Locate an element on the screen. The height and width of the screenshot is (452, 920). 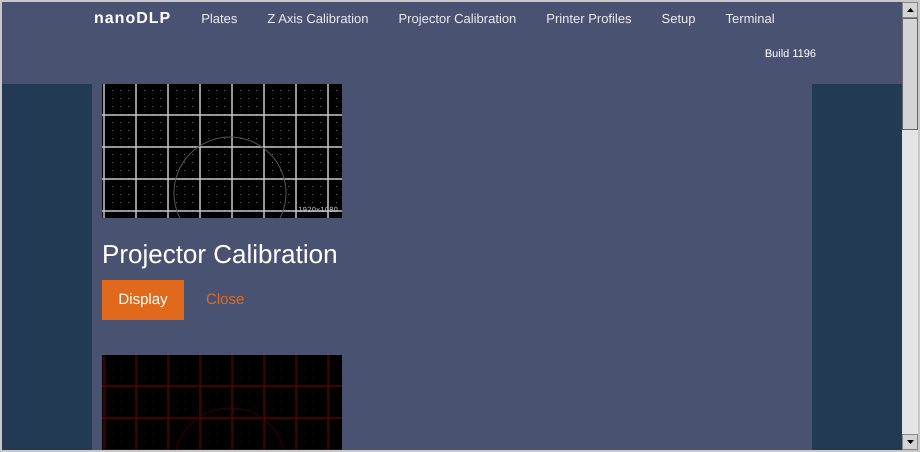
down-arrow-icon is located at coordinates (910, 442).